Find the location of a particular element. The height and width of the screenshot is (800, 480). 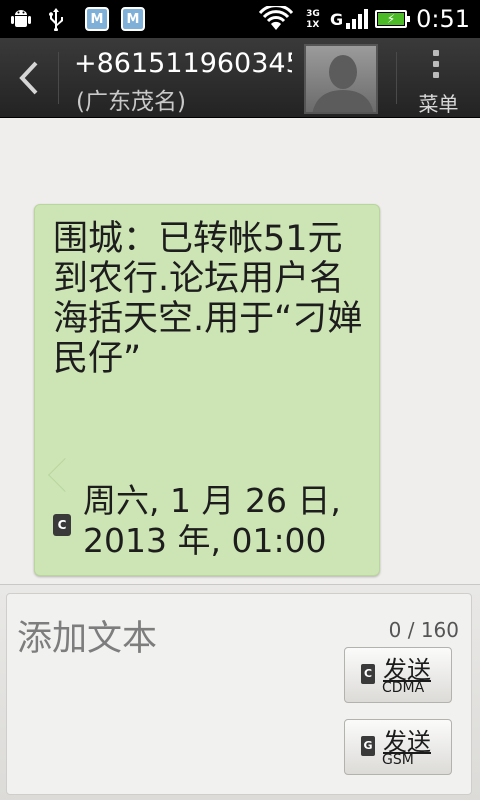

header-divider is located at coordinates (58, 78).